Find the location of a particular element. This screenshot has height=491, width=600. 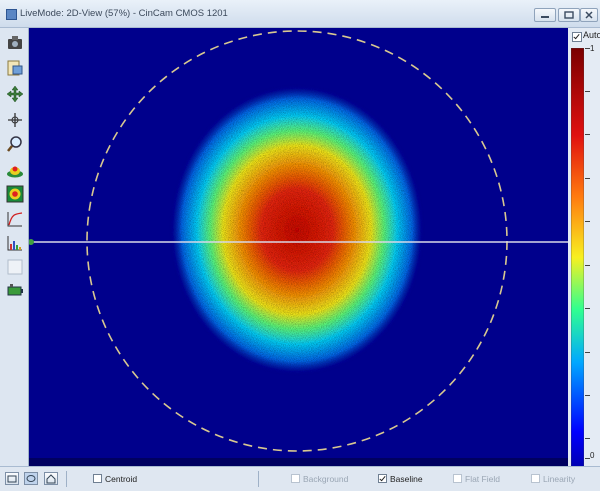

linearity-checkbox is located at coordinates (535, 478).